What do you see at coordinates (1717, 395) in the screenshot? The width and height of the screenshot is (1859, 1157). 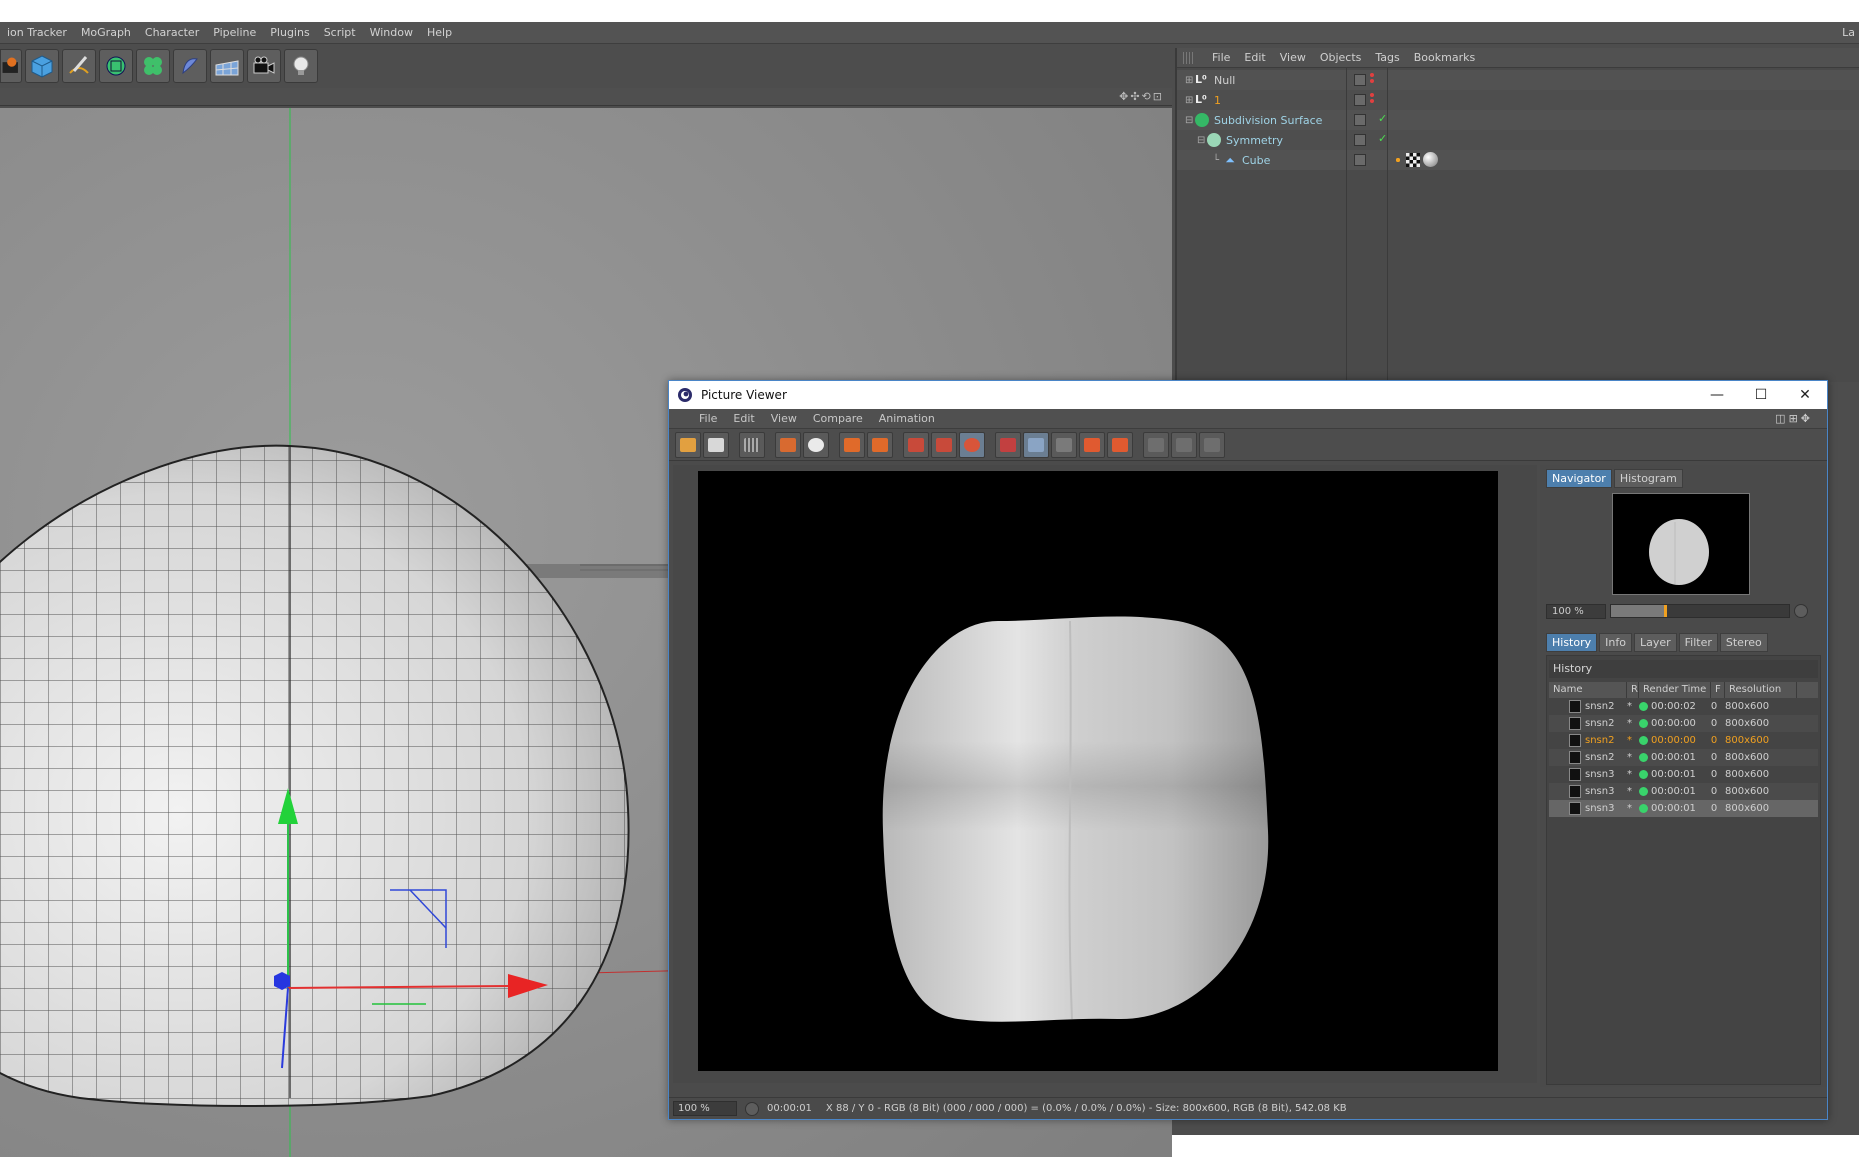 I see `minimize-button: —` at bounding box center [1717, 395].